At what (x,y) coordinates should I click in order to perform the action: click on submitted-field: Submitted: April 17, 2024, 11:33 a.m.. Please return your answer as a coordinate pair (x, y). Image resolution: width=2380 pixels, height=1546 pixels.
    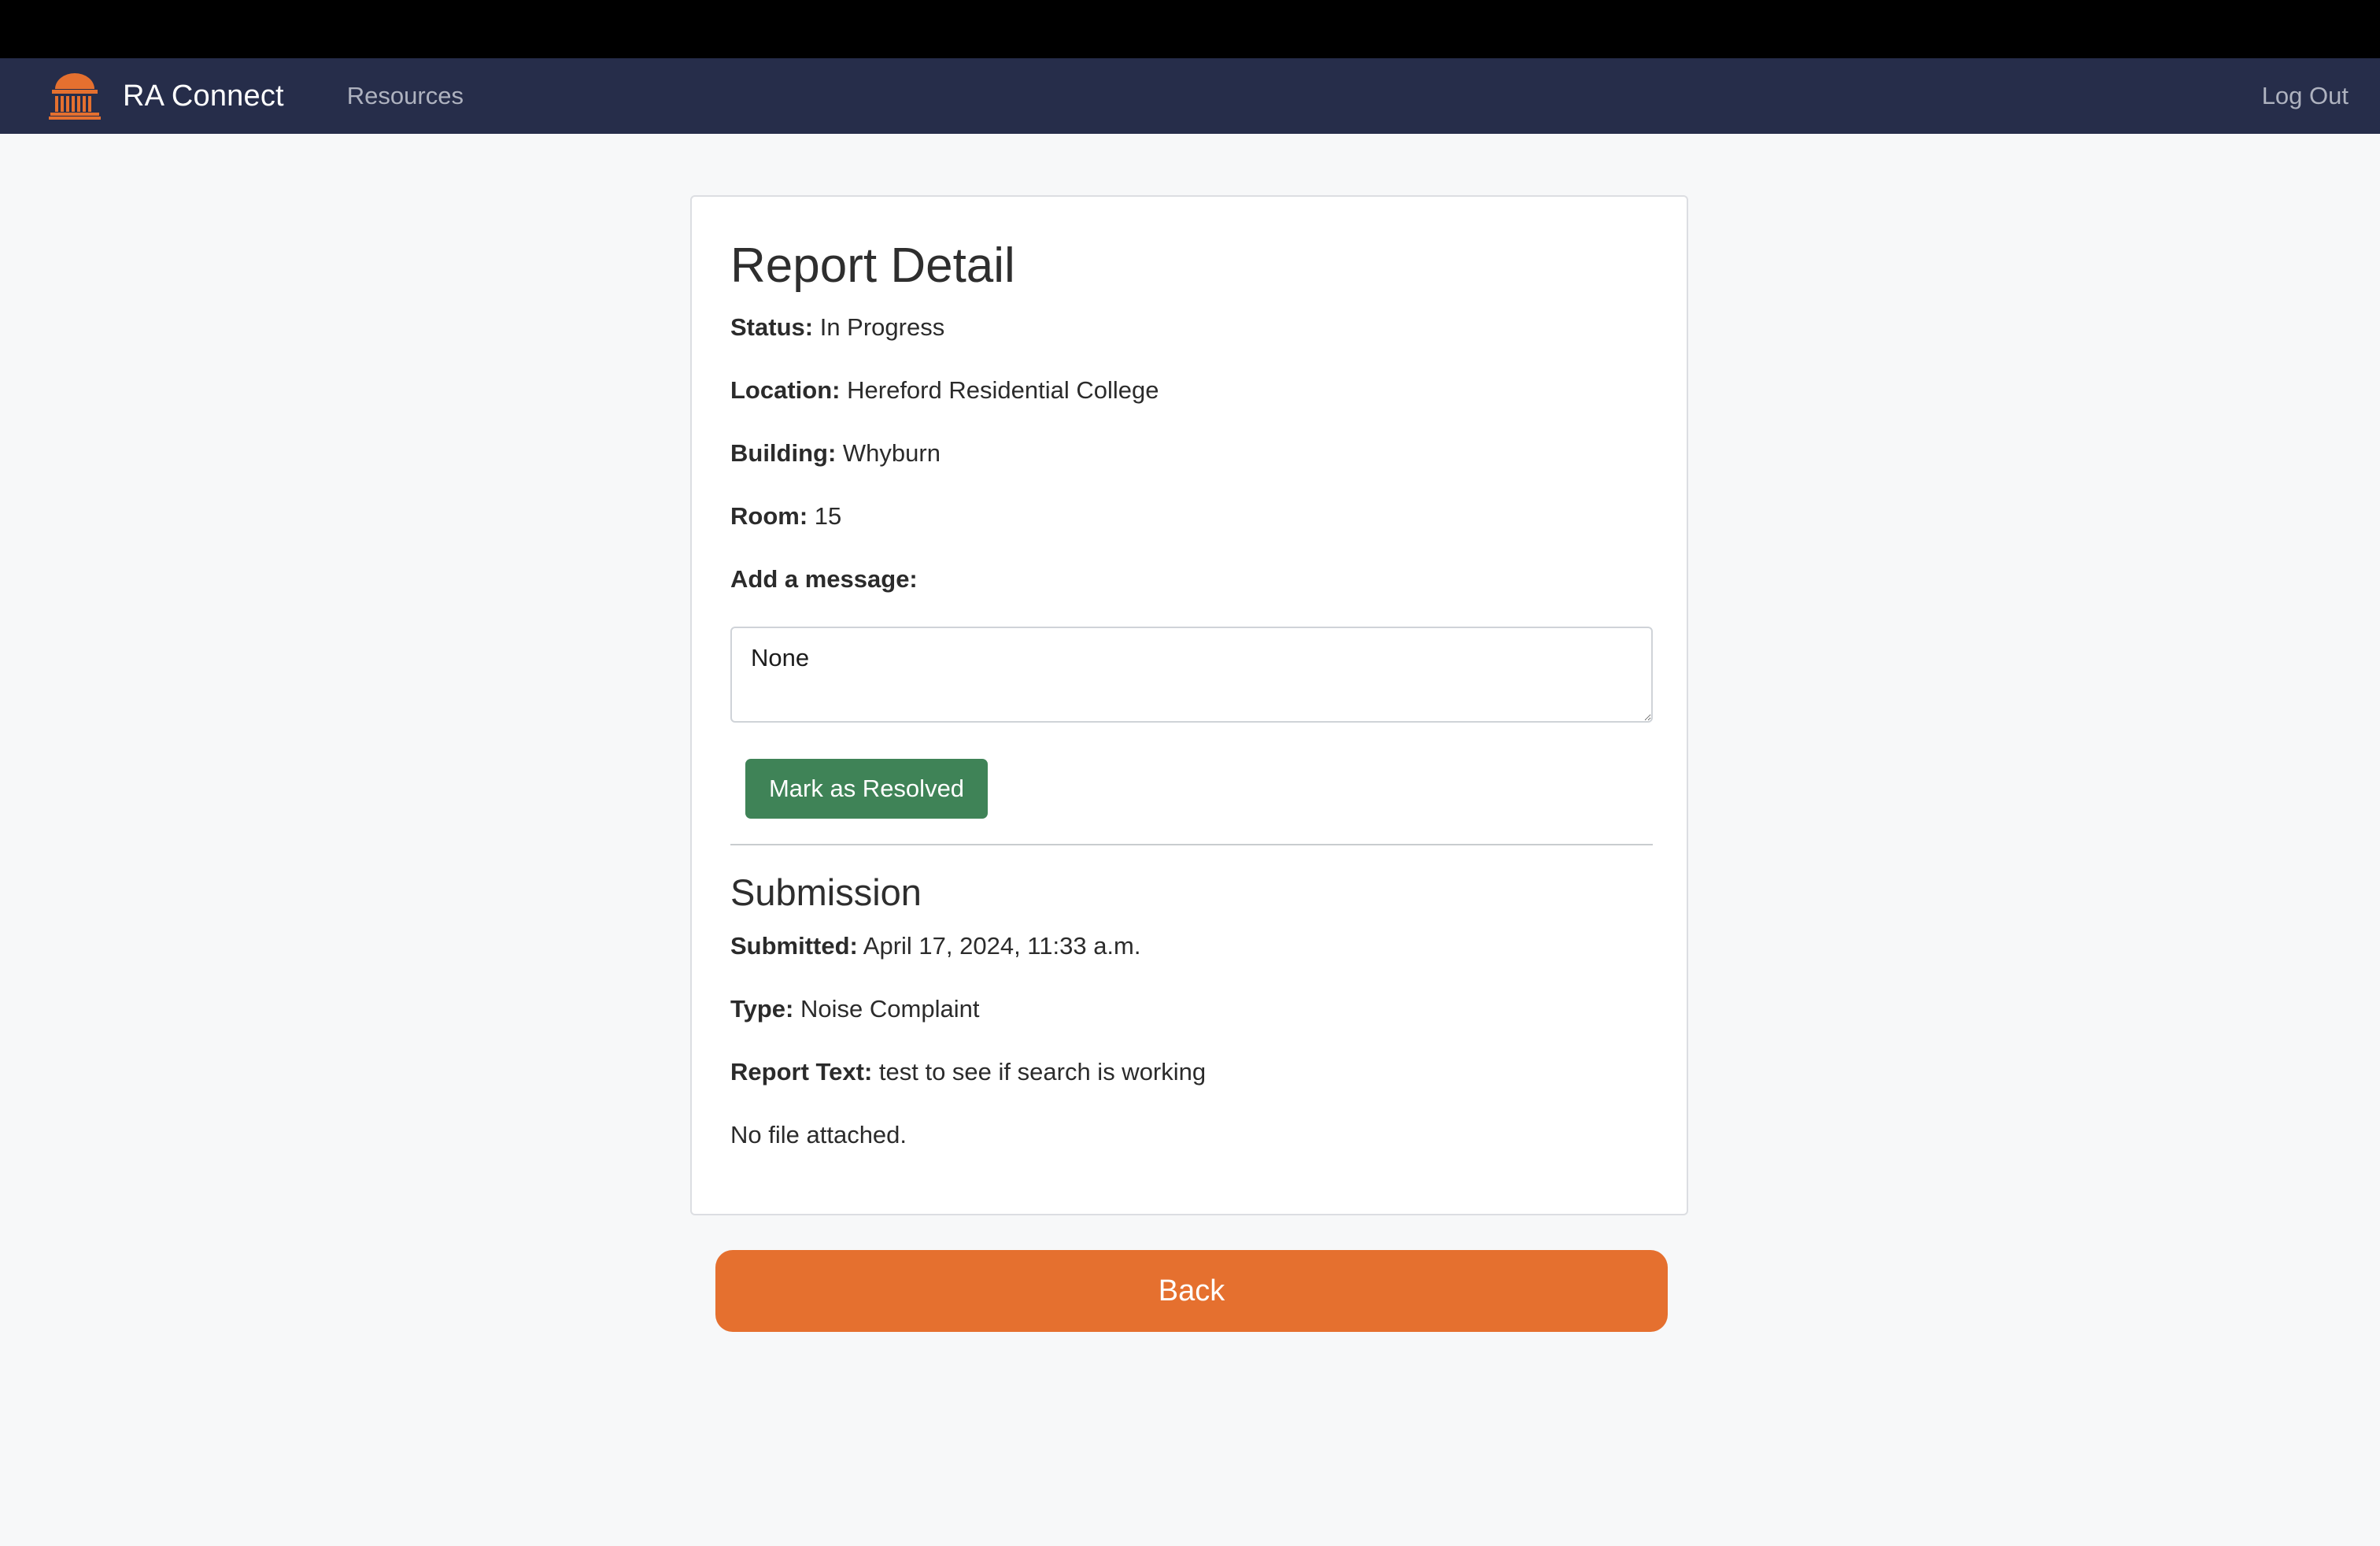
    Looking at the image, I should click on (935, 946).